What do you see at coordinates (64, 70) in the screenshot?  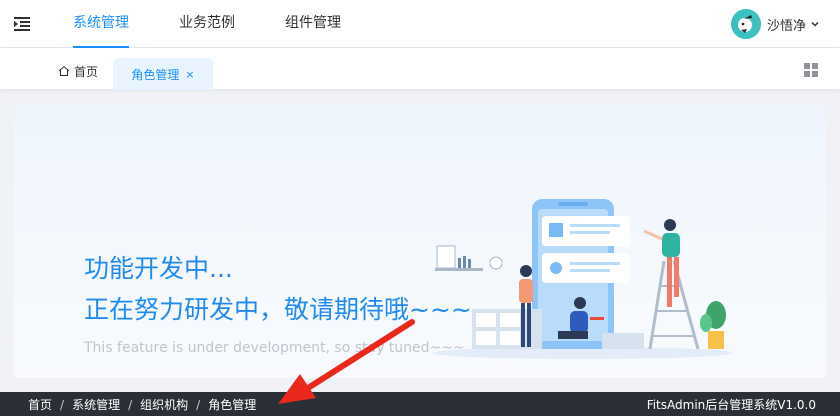 I see `home-icon` at bounding box center [64, 70].